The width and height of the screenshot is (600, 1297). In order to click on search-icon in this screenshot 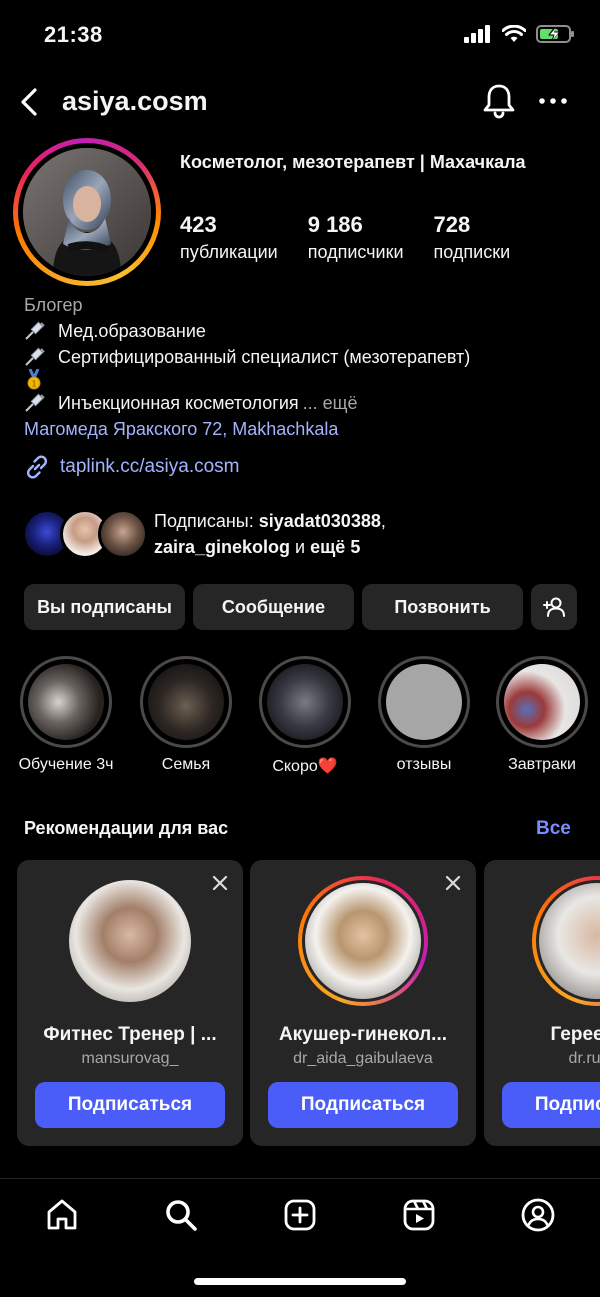, I will do `click(181, 1215)`.